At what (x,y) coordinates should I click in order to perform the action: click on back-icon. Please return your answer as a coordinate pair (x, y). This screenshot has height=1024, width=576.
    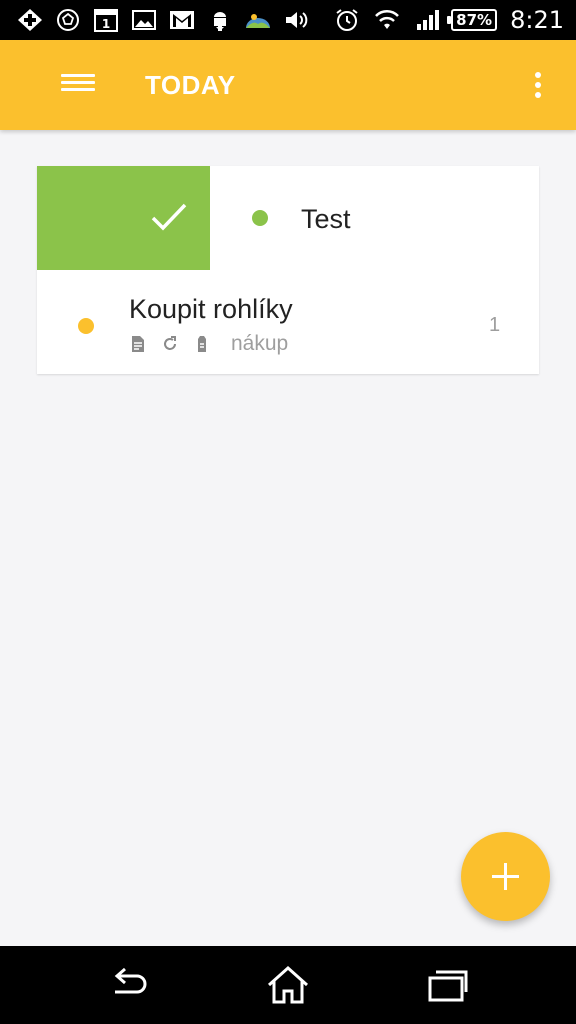
    Looking at the image, I should click on (129, 985).